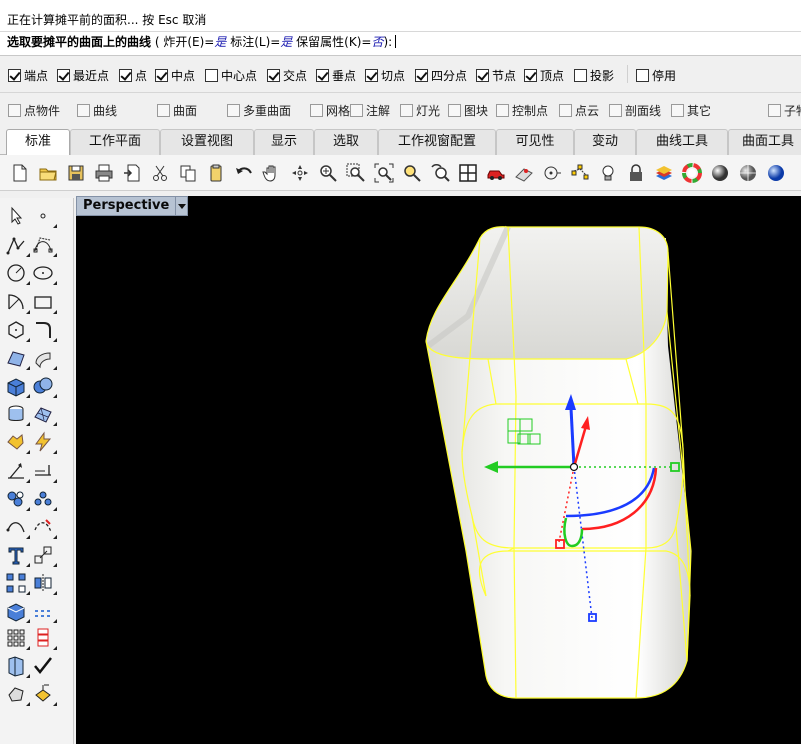 The image size is (801, 744). I want to click on lock-icon, so click(636, 173).